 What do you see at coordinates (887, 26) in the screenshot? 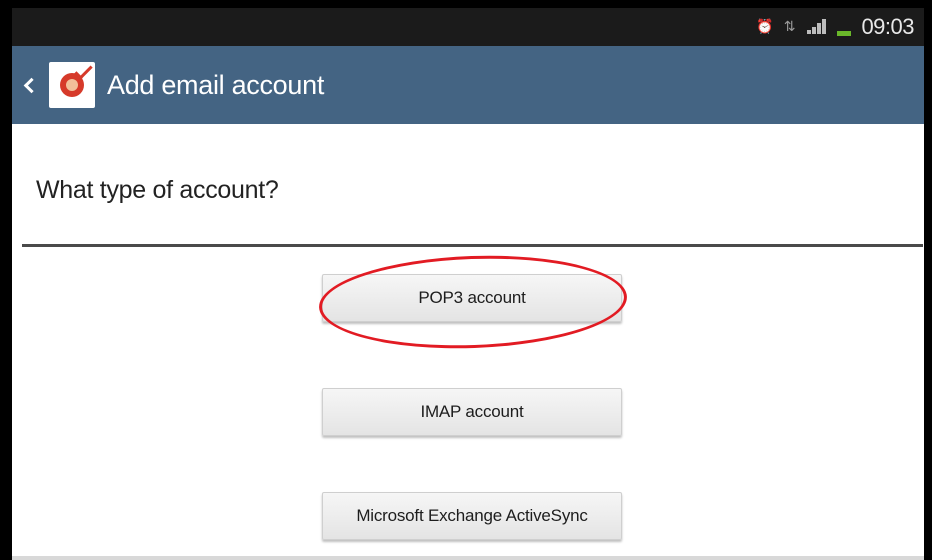
I see `clock: 09:03` at bounding box center [887, 26].